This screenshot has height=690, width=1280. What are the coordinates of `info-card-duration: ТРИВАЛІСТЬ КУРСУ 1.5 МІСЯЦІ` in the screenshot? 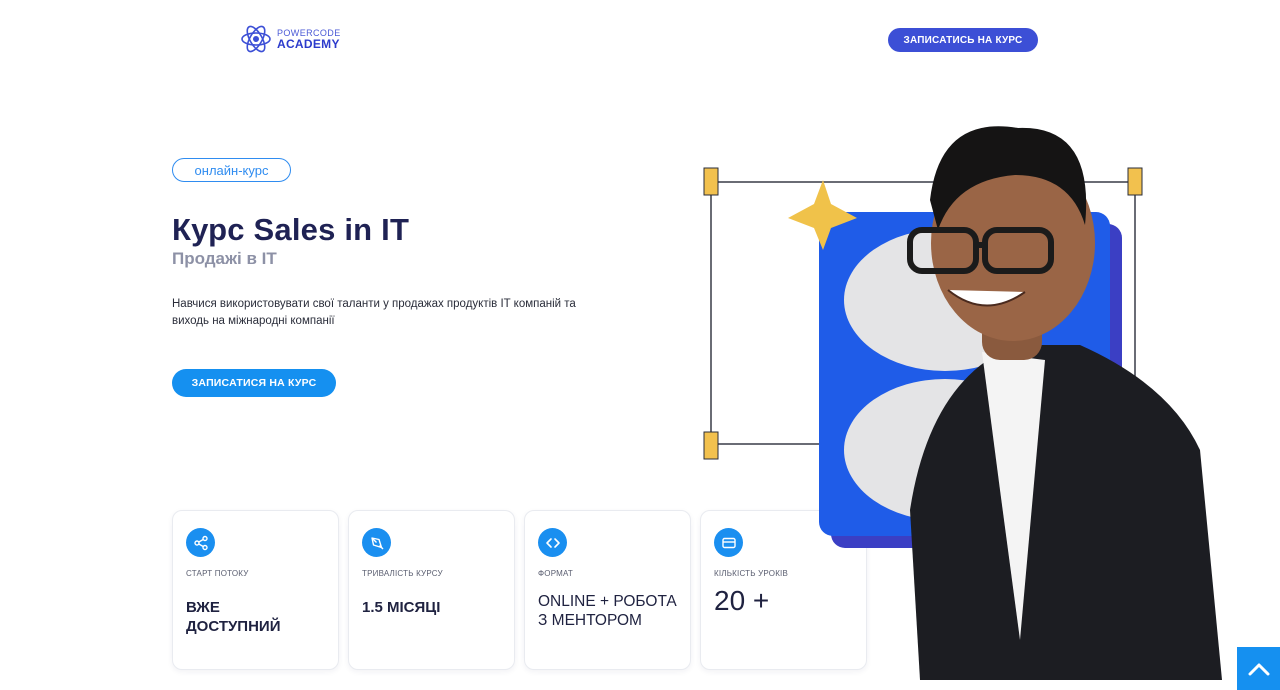 It's located at (431, 590).